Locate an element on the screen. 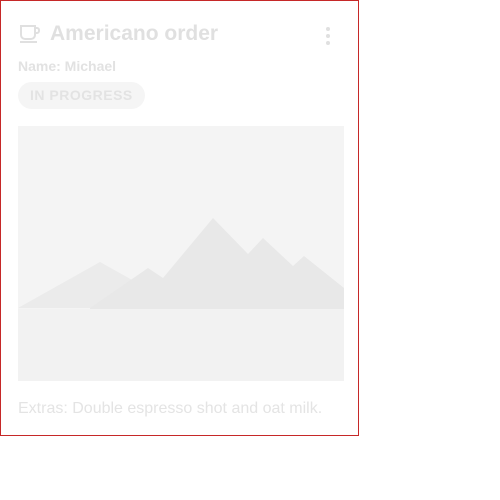  more-vert-icon is located at coordinates (328, 34).